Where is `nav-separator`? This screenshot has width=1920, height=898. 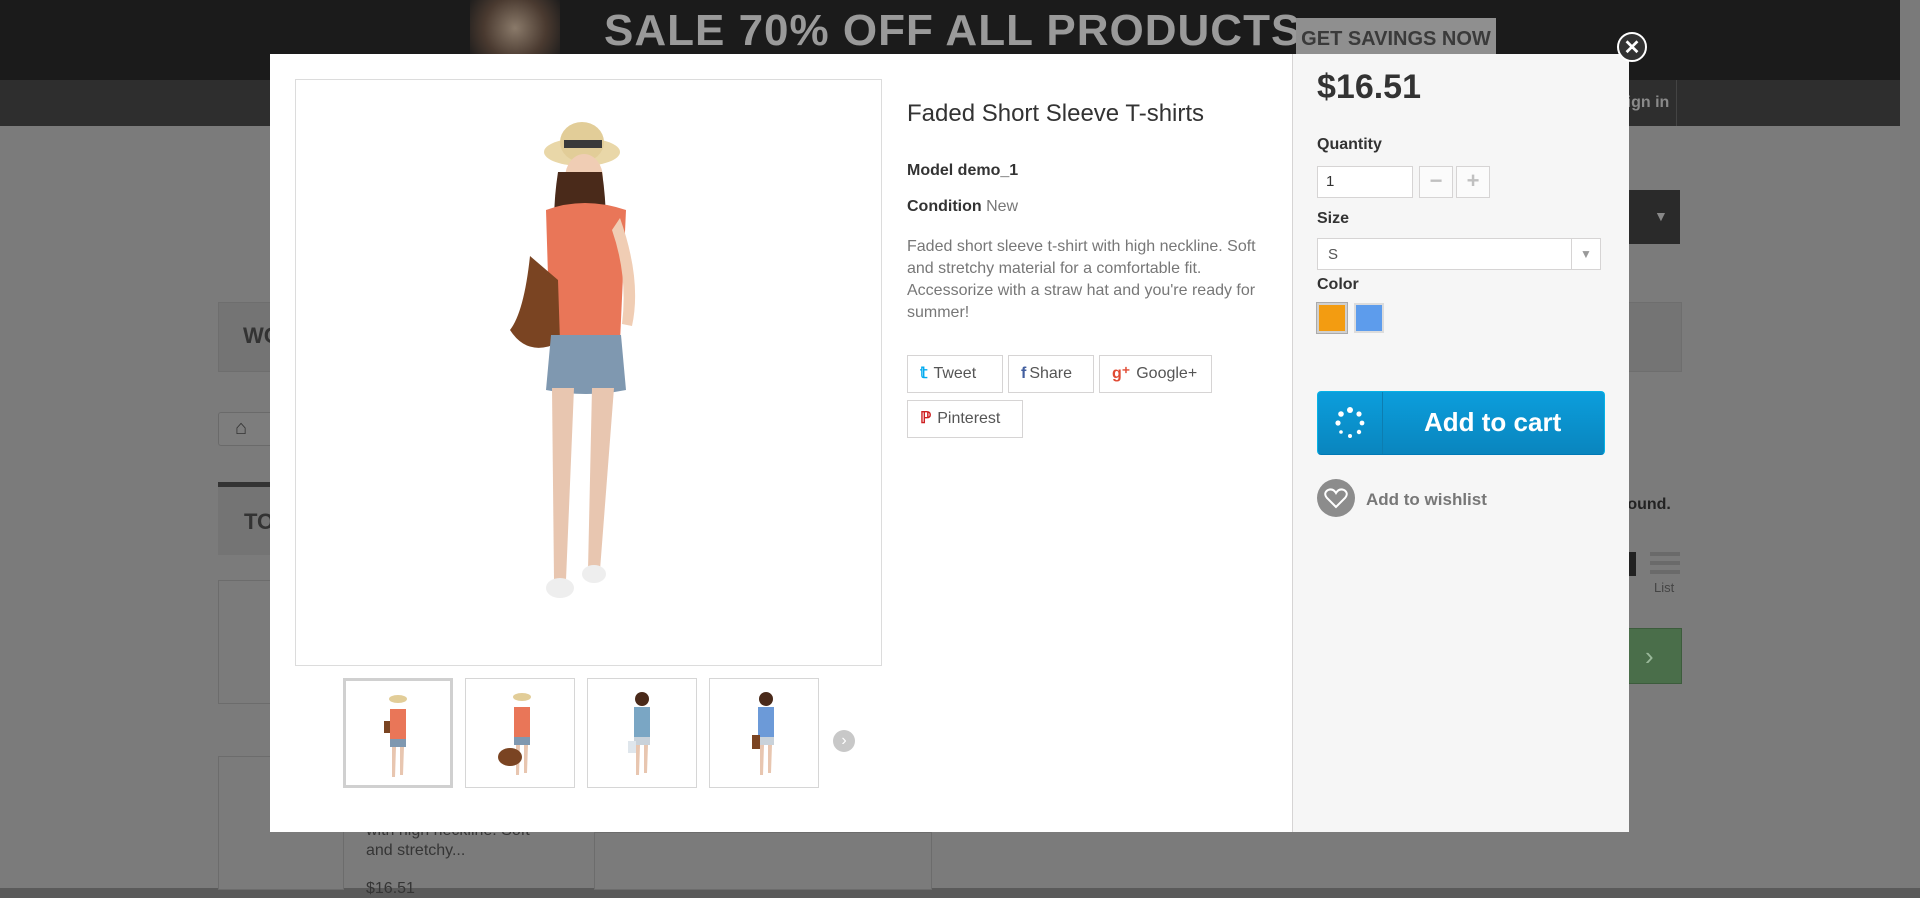
nav-separator is located at coordinates (1676, 103).